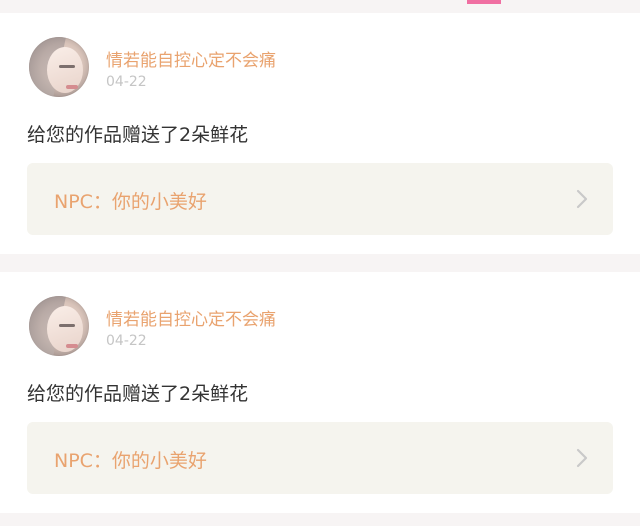  Describe the element at coordinates (484, 2) in the screenshot. I see `active-tab-indicator` at that location.